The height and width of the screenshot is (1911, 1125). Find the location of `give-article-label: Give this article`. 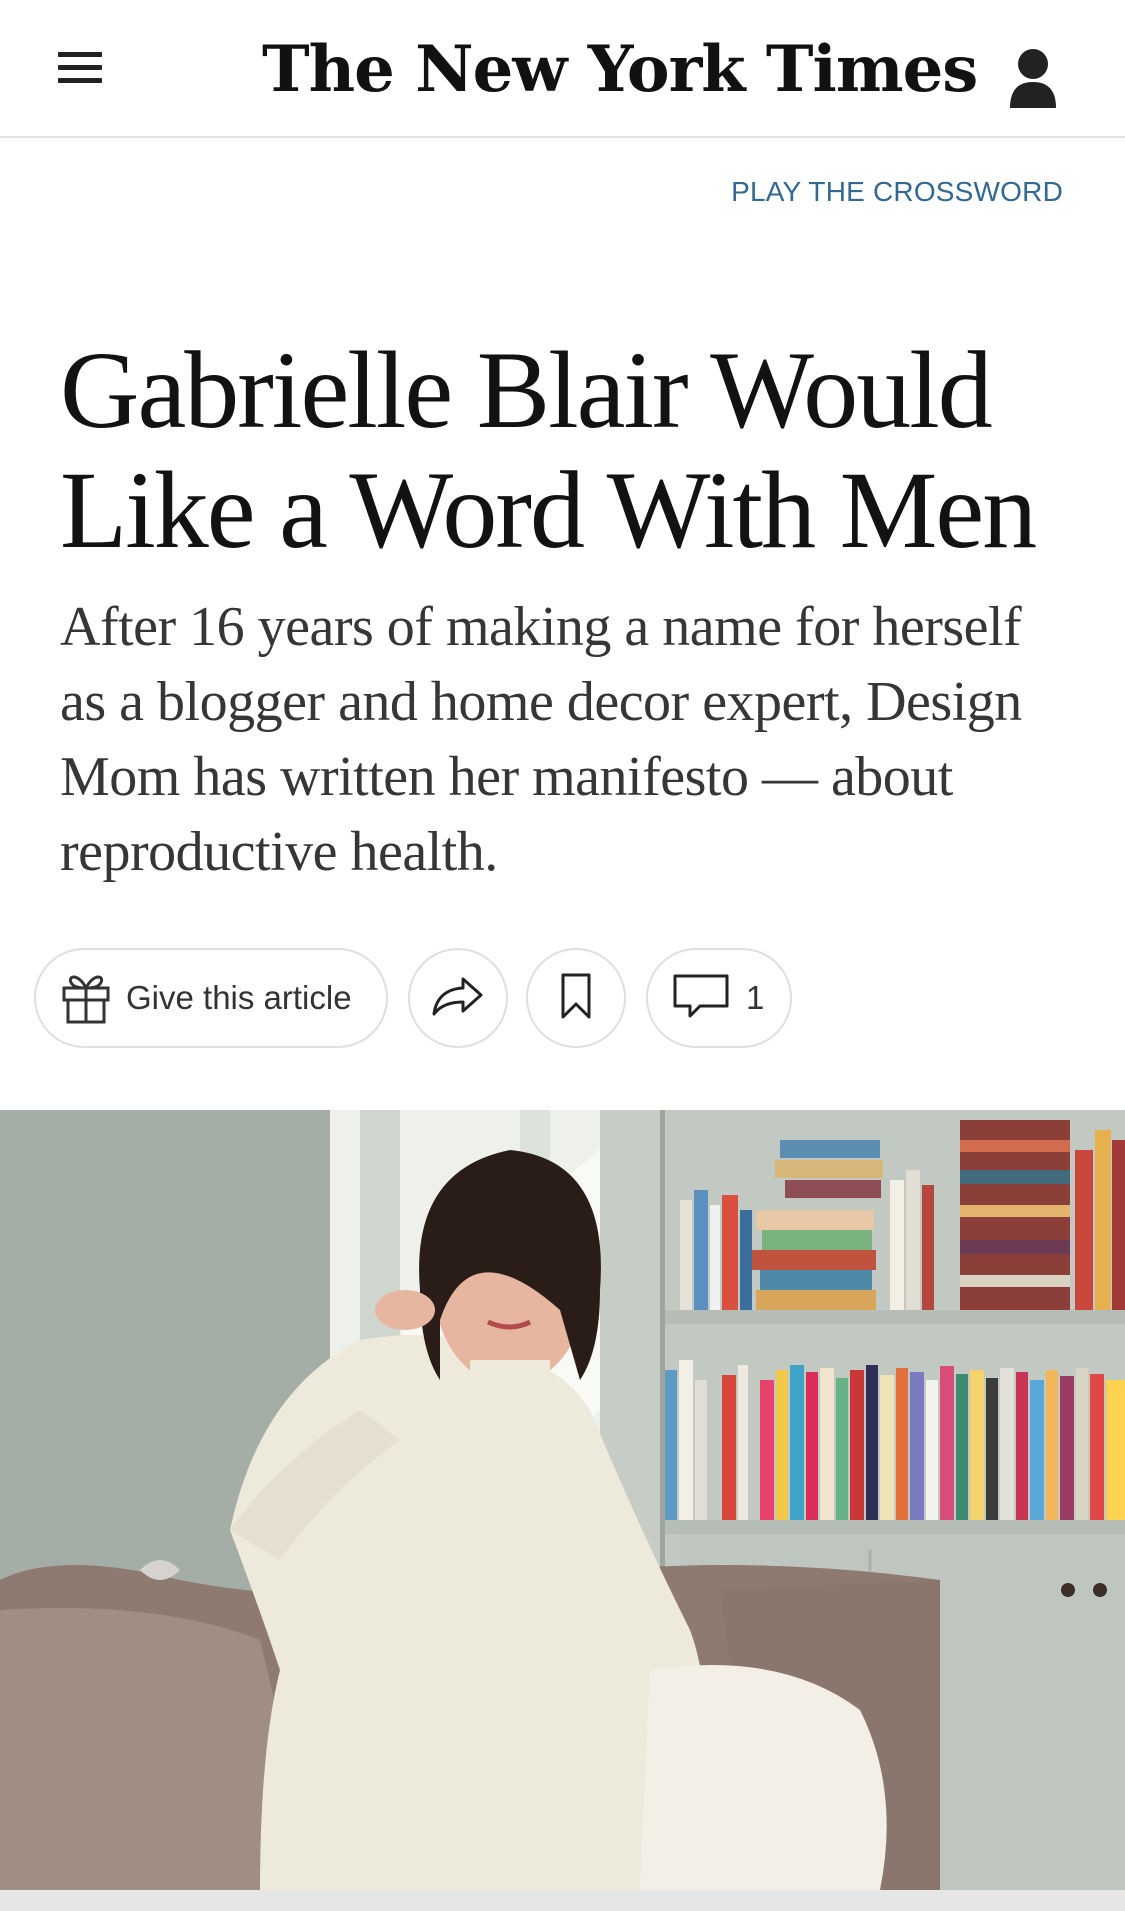

give-article-label: Give this article is located at coordinates (239, 997).